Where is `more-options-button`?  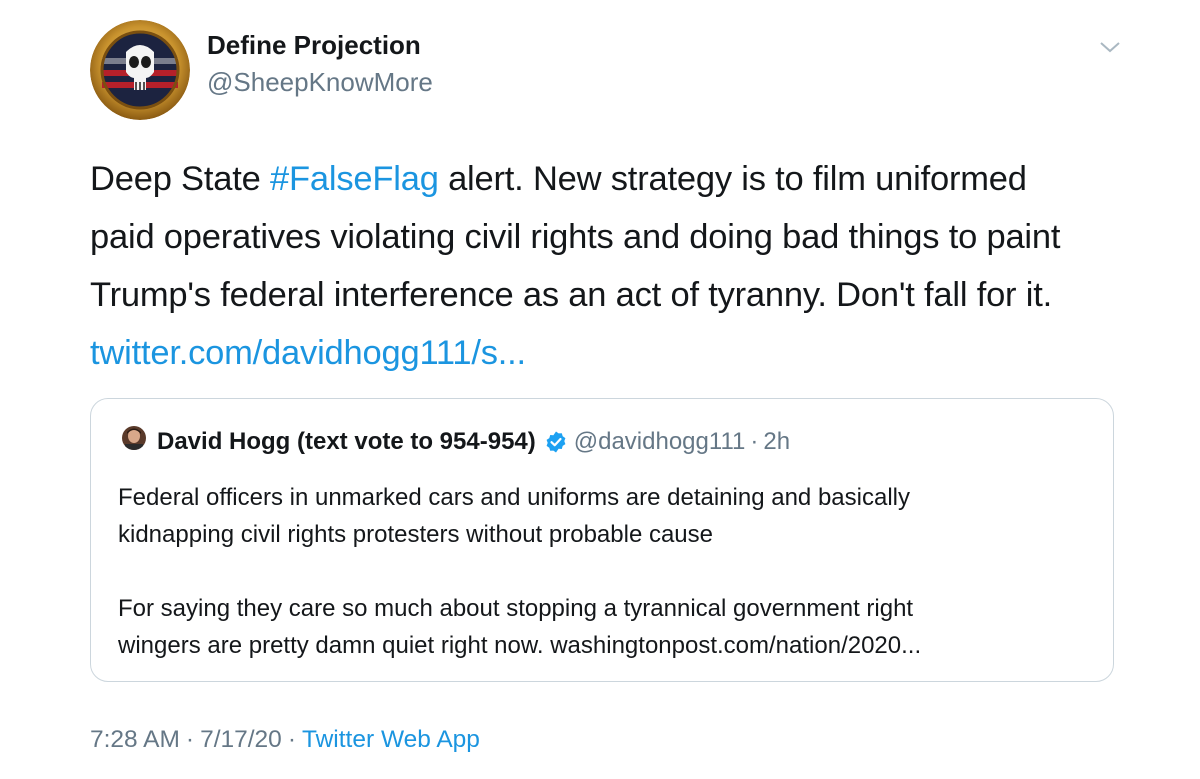 more-options-button is located at coordinates (1110, 47).